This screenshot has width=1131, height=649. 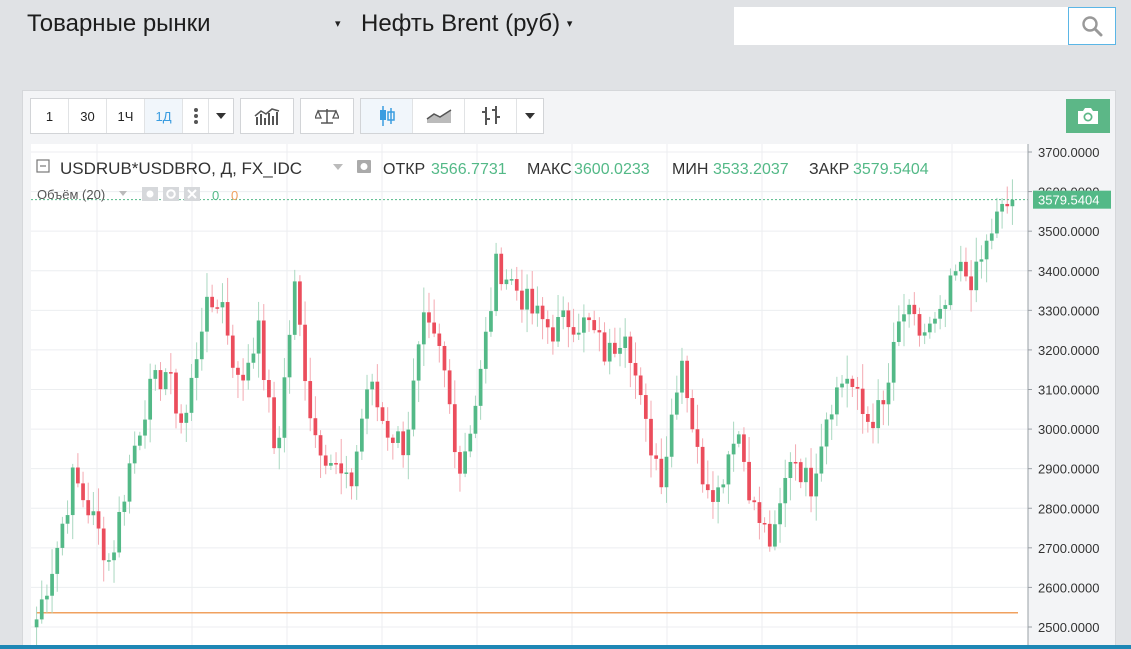 What do you see at coordinates (549, 169) in the screenshot?
I see `legend-high-label: МАКС` at bounding box center [549, 169].